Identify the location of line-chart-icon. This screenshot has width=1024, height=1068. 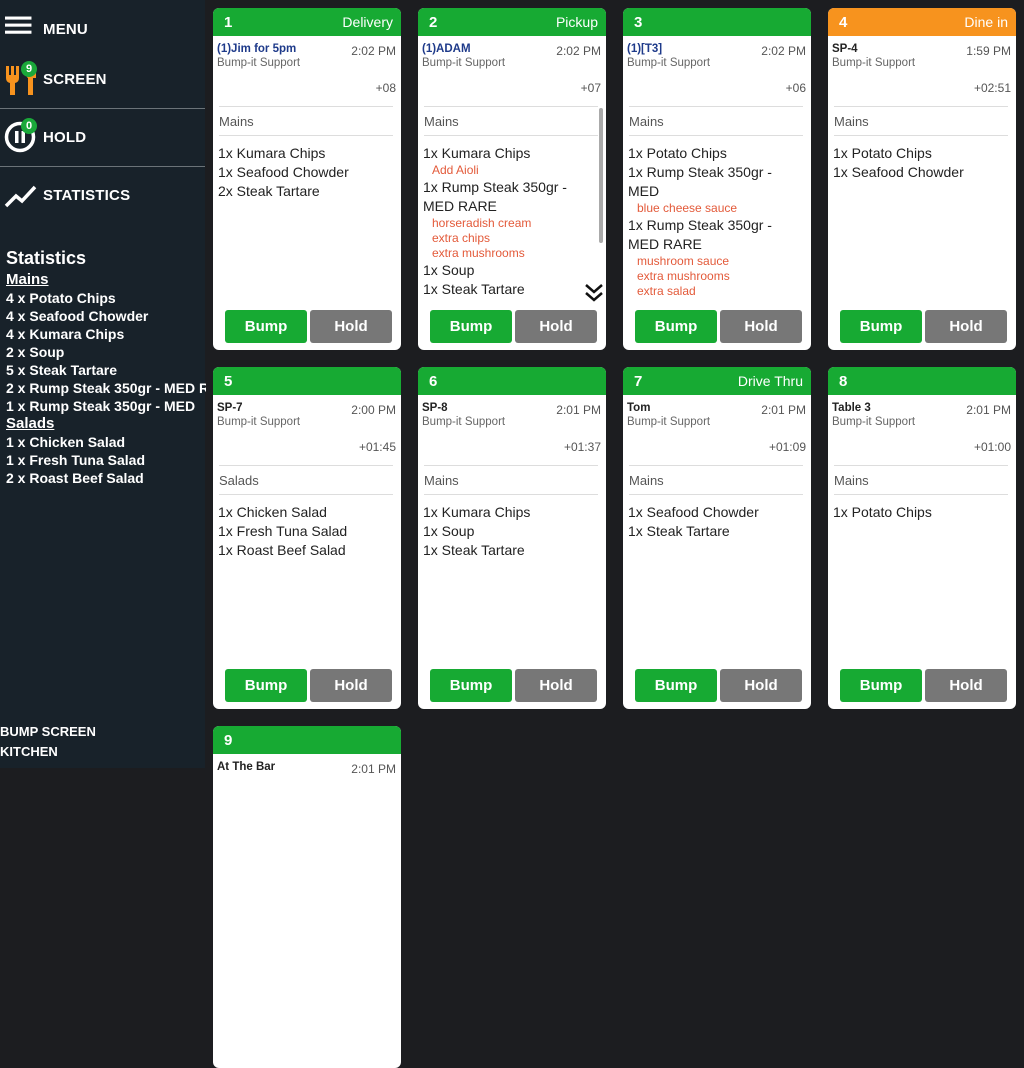
(20, 196).